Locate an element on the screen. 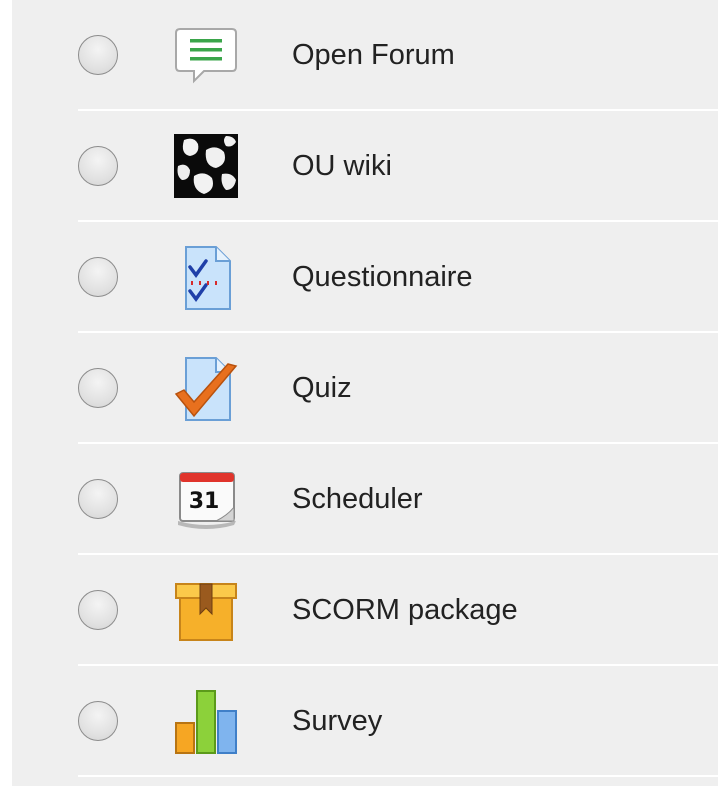 The width and height of the screenshot is (718, 786). quiz-icon is located at coordinates (206, 388).